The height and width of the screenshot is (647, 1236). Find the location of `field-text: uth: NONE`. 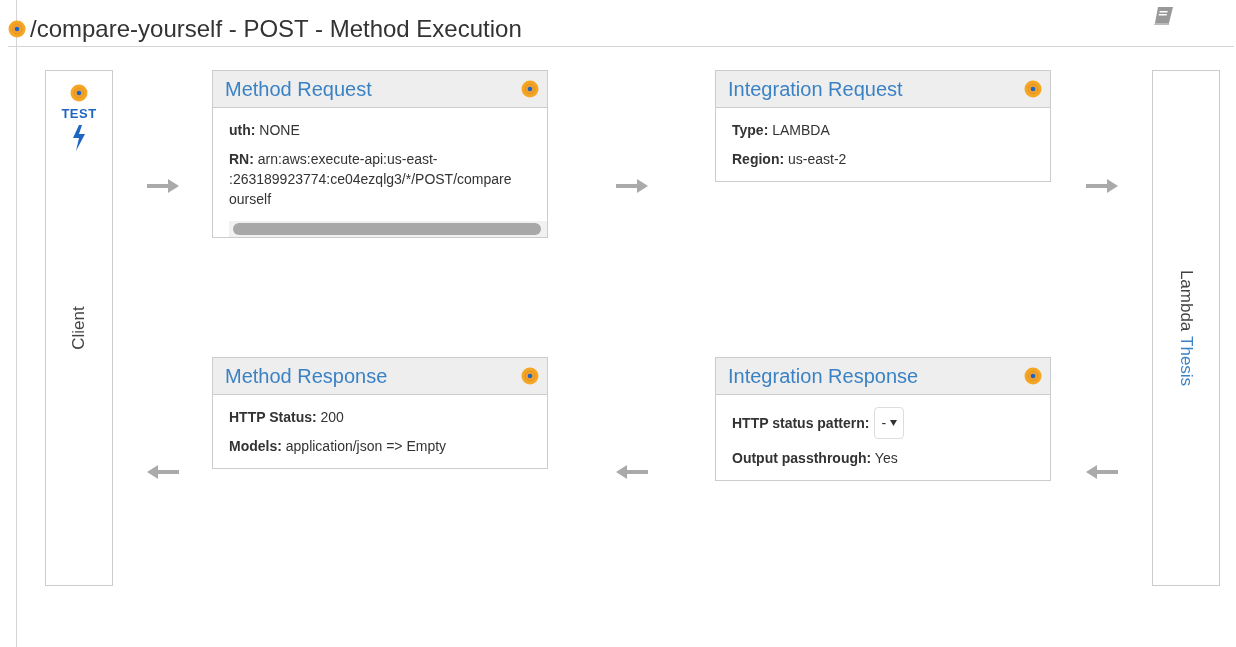

field-text: uth: NONE is located at coordinates (265, 130).